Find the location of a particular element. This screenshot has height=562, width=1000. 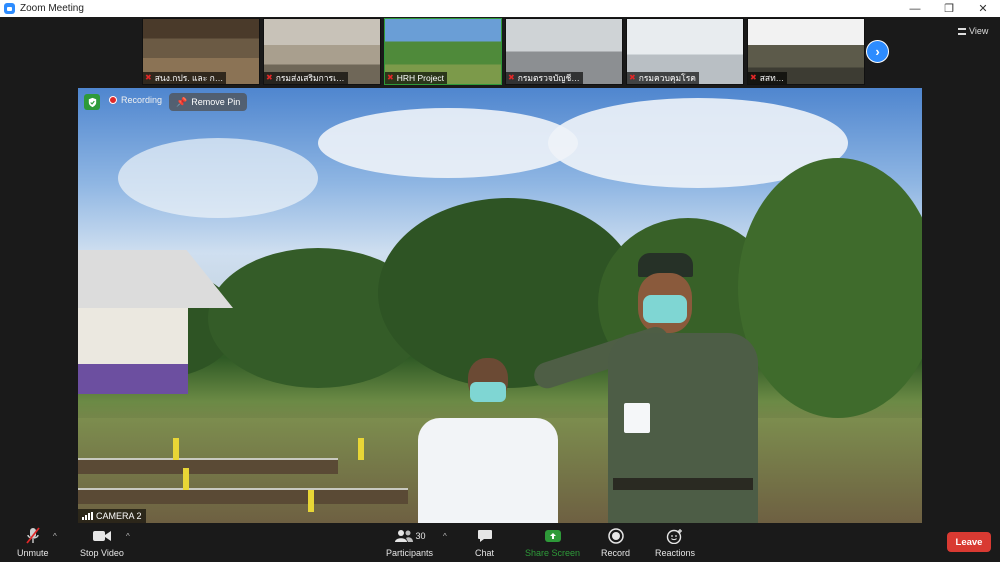

chat-icon is located at coordinates (485, 536).